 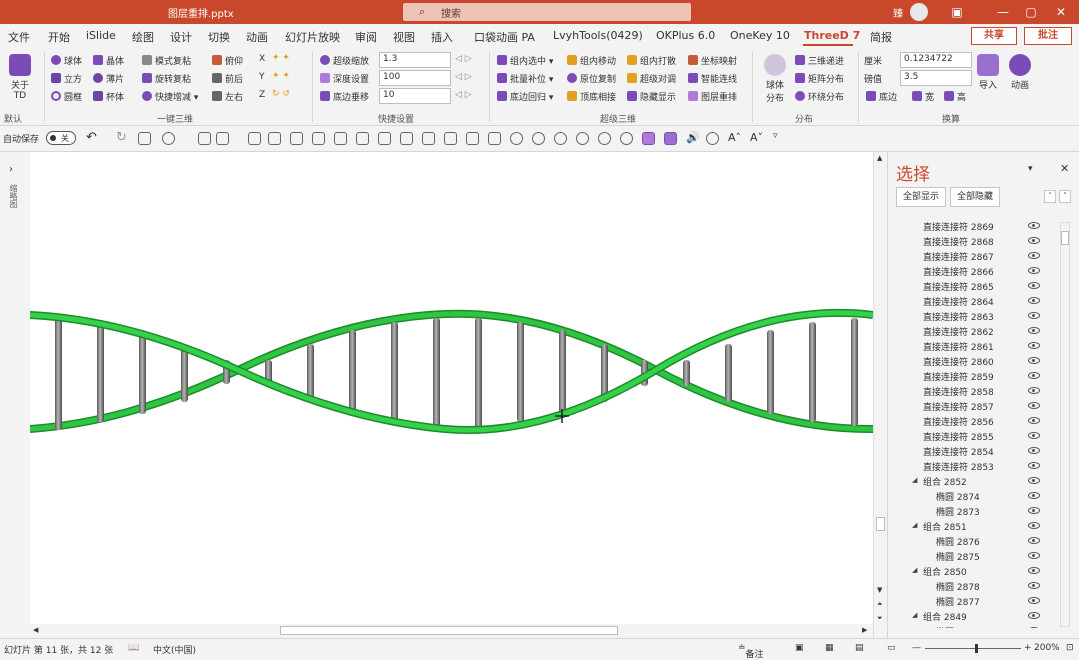 I want to click on cm-input: 0.1234722, so click(x=936, y=60).